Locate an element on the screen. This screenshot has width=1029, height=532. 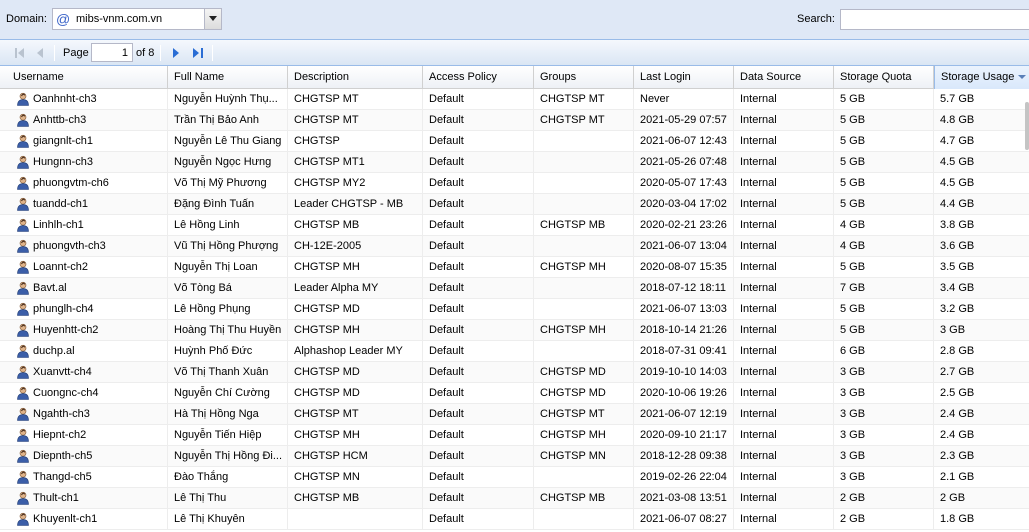
cell-full-name: Võ Thị Thanh Xuân is located at coordinates (228, 372).